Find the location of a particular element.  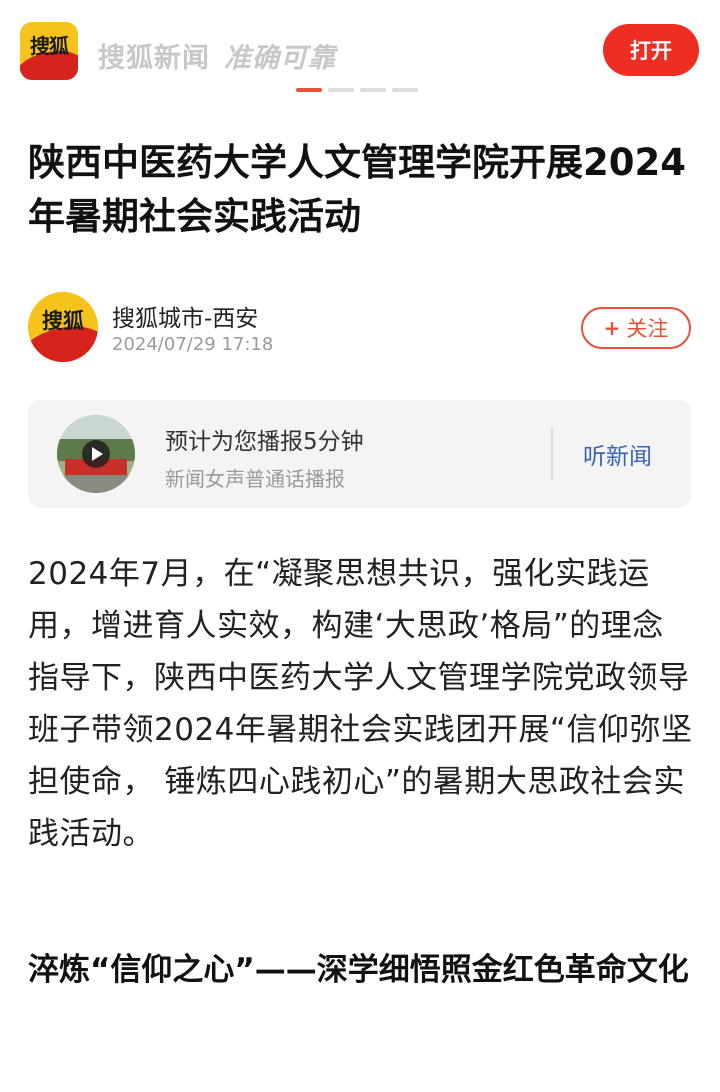

carousel-dot-active is located at coordinates (309, 90).